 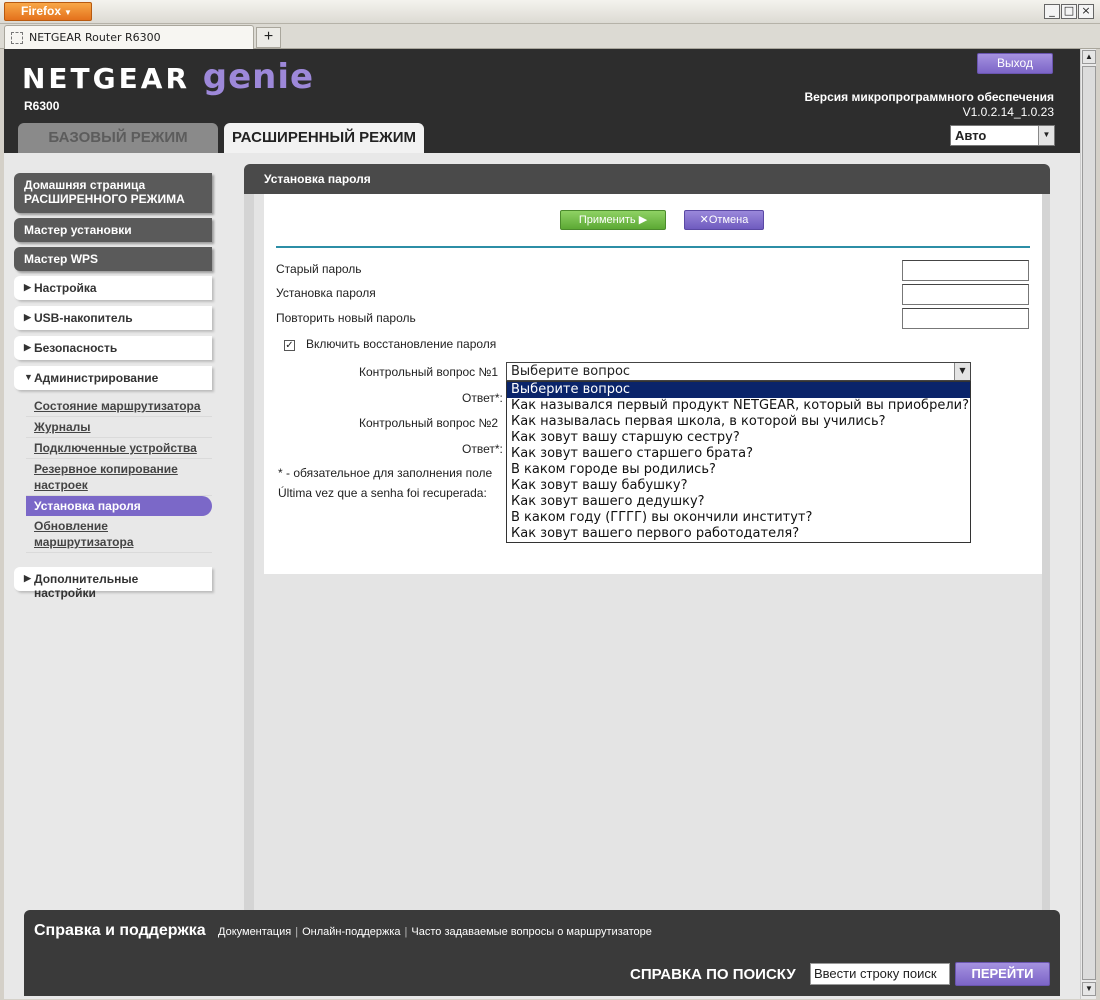 I want to click on router-model: R6300, so click(x=42, y=106).